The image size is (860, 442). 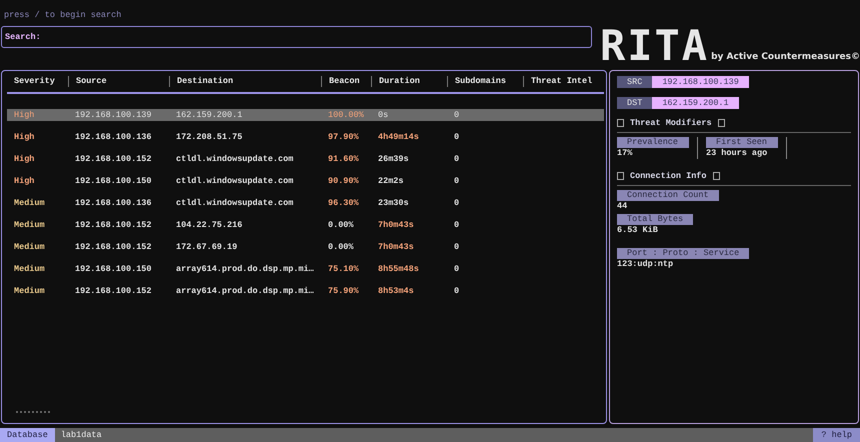 What do you see at coordinates (383, 115) in the screenshot?
I see `table-cell-text: 0s` at bounding box center [383, 115].